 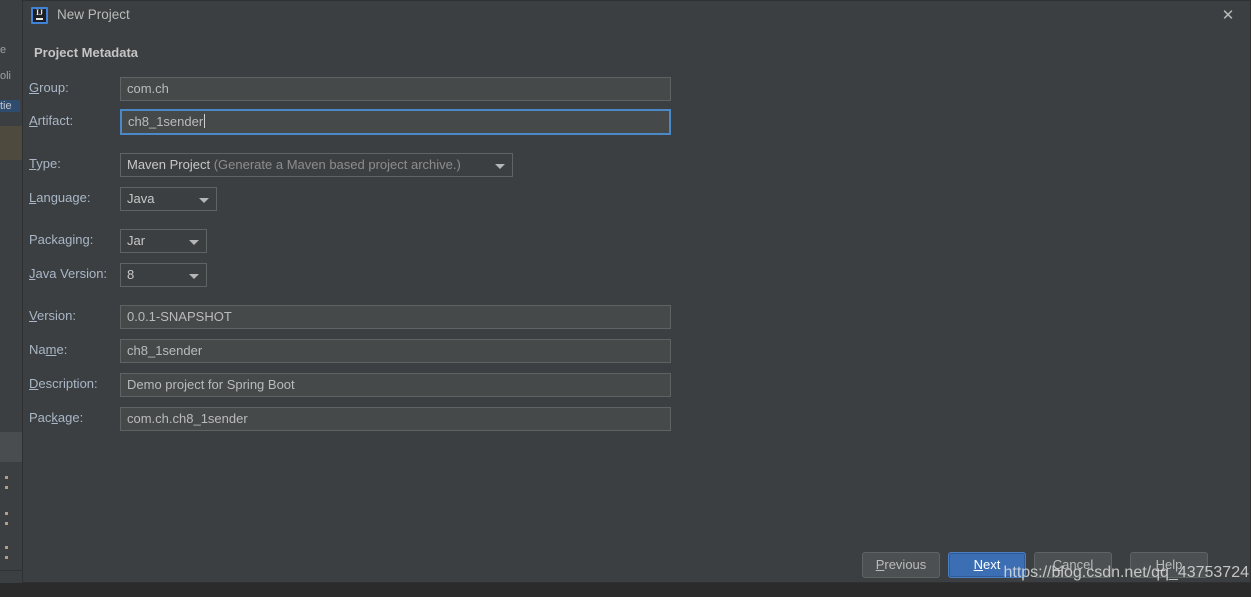 I want to click on dialog-title: New Project, so click(x=93, y=14).